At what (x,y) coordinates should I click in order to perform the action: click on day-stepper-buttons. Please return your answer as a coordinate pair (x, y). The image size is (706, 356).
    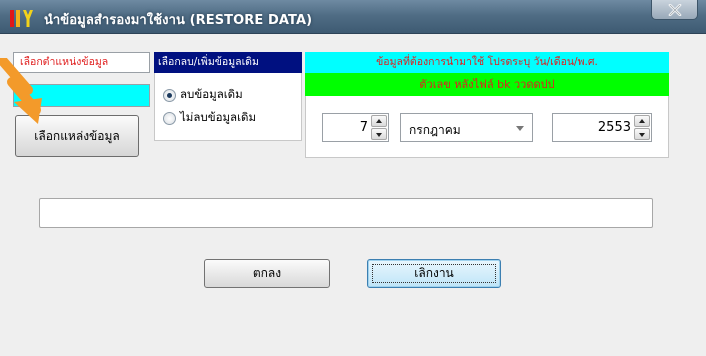
    Looking at the image, I should click on (379, 127).